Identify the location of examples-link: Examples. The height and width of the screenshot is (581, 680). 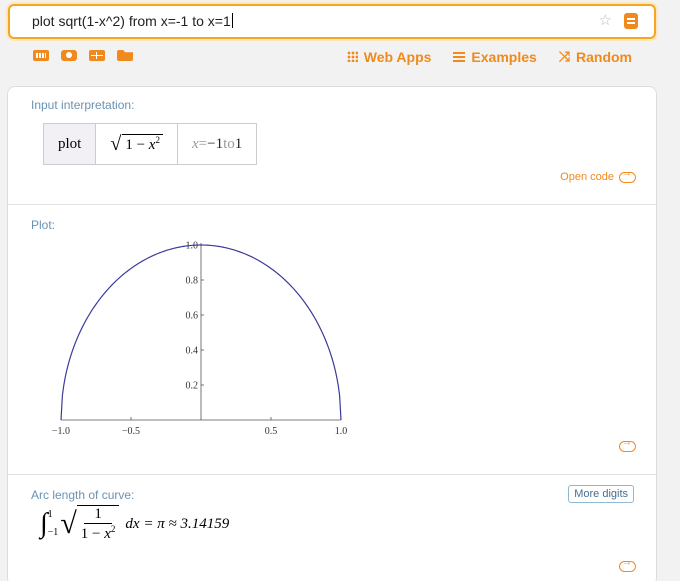
(495, 56).